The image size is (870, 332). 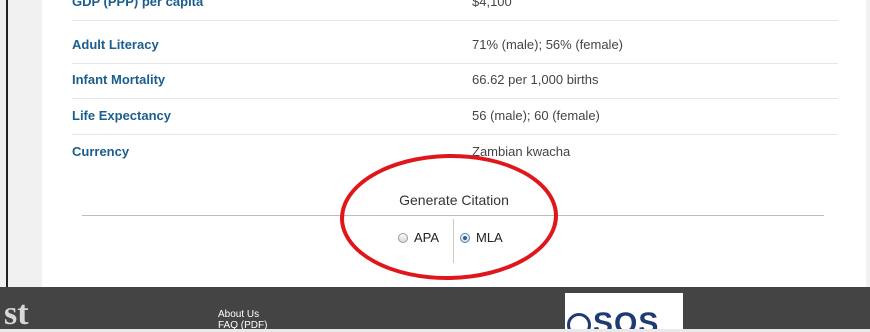 I want to click on fact-value: 71% (male); 56% (female), so click(x=547, y=44).